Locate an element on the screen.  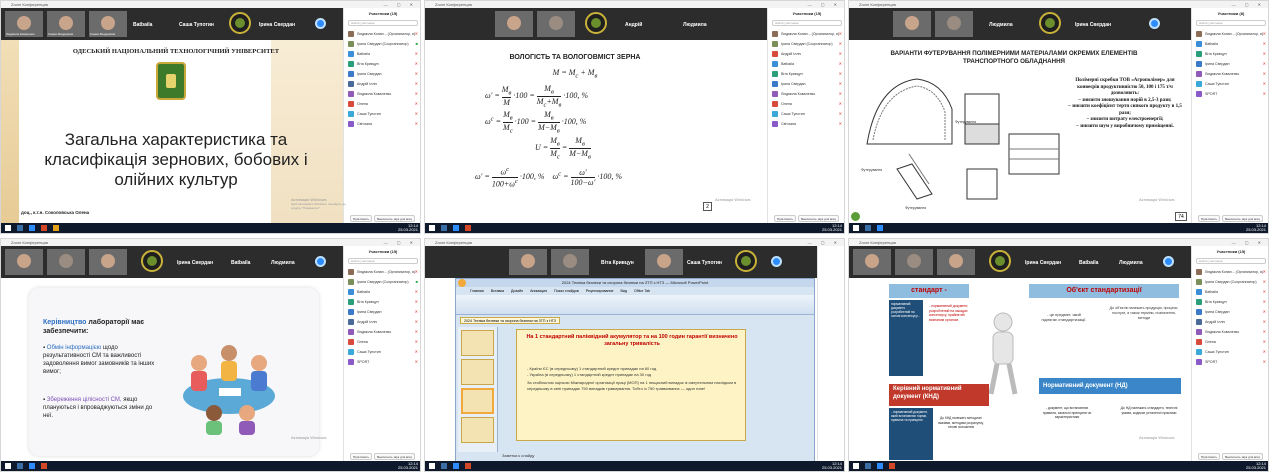
ribbon-tab: Рецензирование is located at coordinates (600, 291).